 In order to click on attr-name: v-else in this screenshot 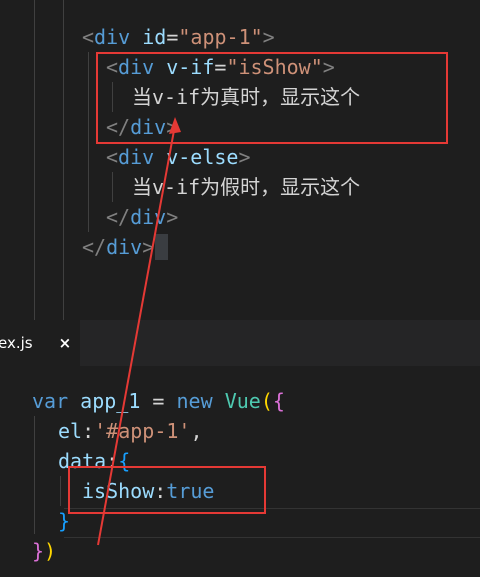, I will do `click(202, 157)`.